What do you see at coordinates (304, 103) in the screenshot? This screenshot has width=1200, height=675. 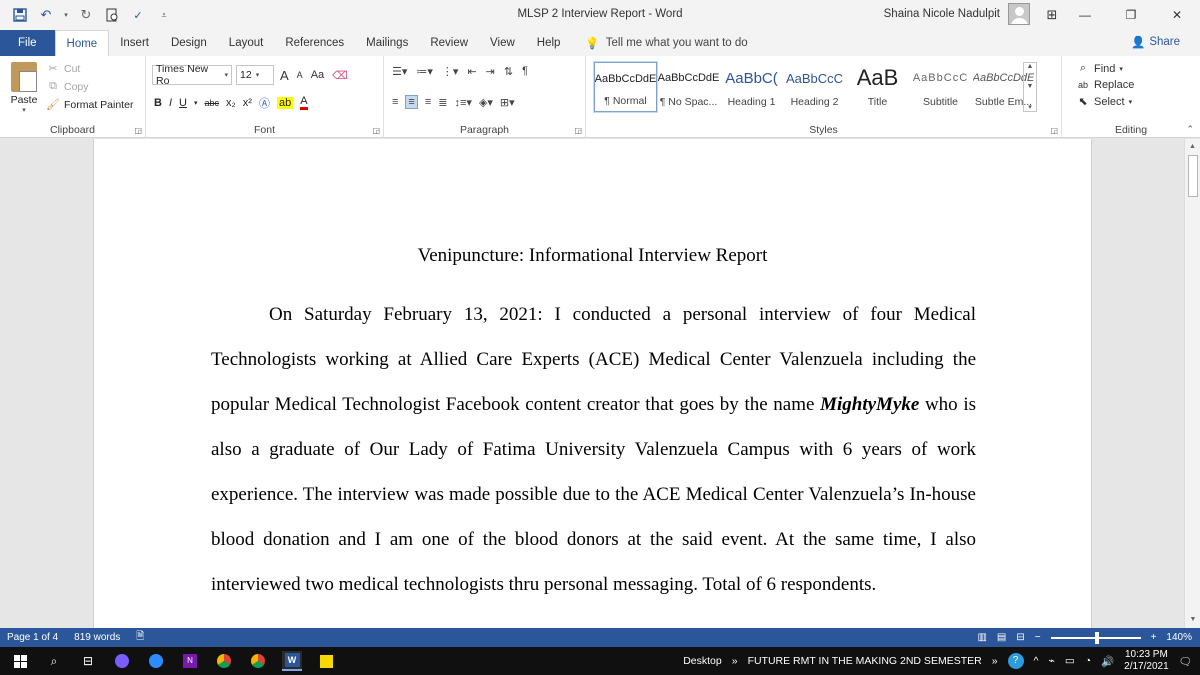 I see `font-color-icon: A` at bounding box center [304, 103].